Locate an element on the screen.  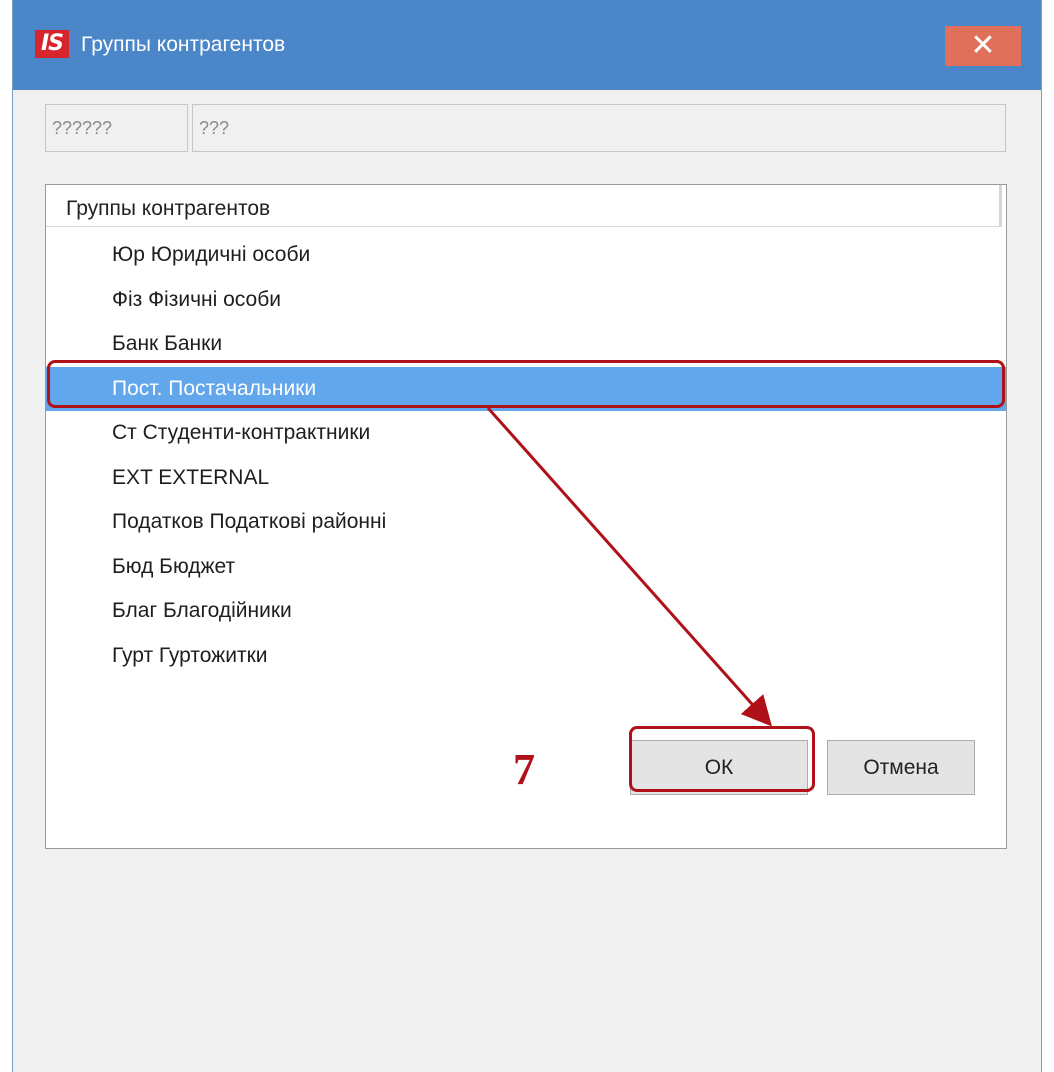
tree-item: Ст Студенти-контрактники is located at coordinates (526, 433).